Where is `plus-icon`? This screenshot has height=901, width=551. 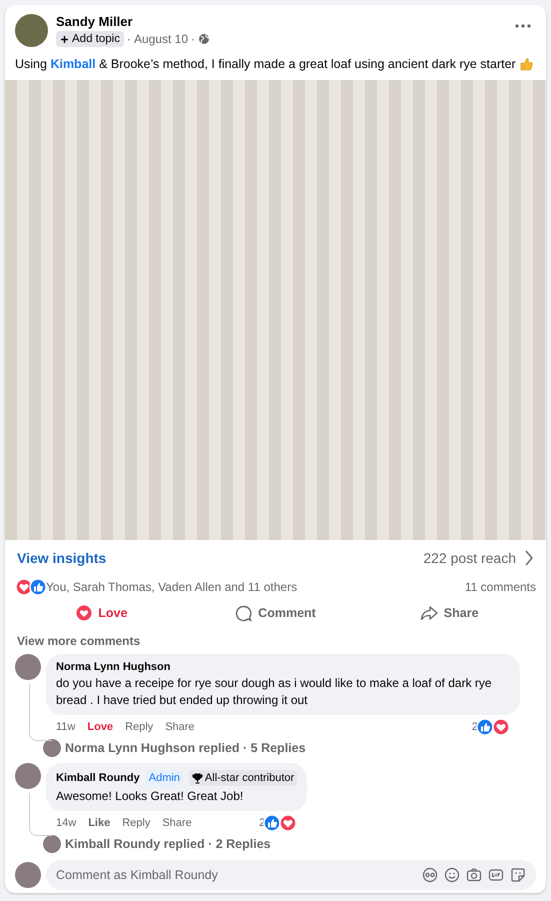 plus-icon is located at coordinates (64, 39).